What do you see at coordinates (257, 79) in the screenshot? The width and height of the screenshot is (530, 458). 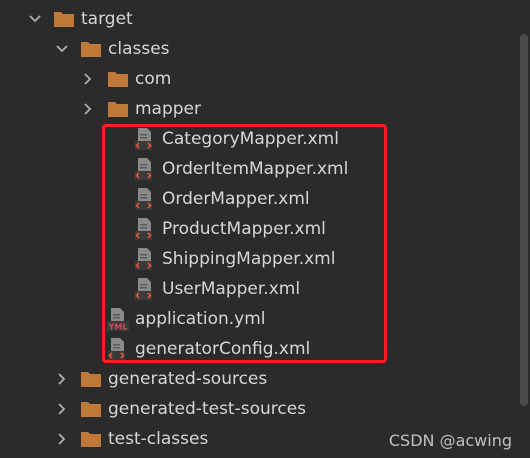 I see `tree-row-com: com` at bounding box center [257, 79].